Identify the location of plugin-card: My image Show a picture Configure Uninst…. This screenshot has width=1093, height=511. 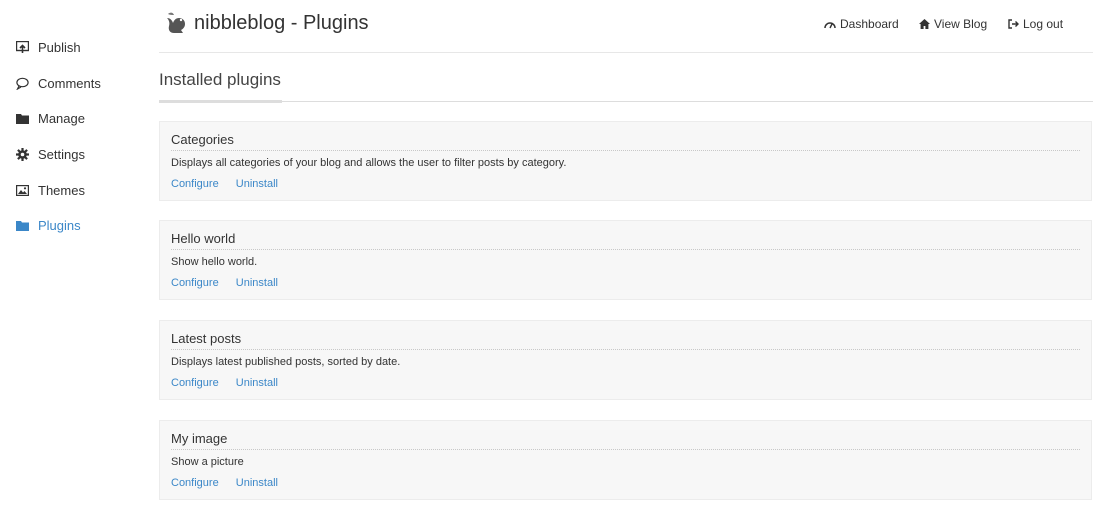
(625, 460).